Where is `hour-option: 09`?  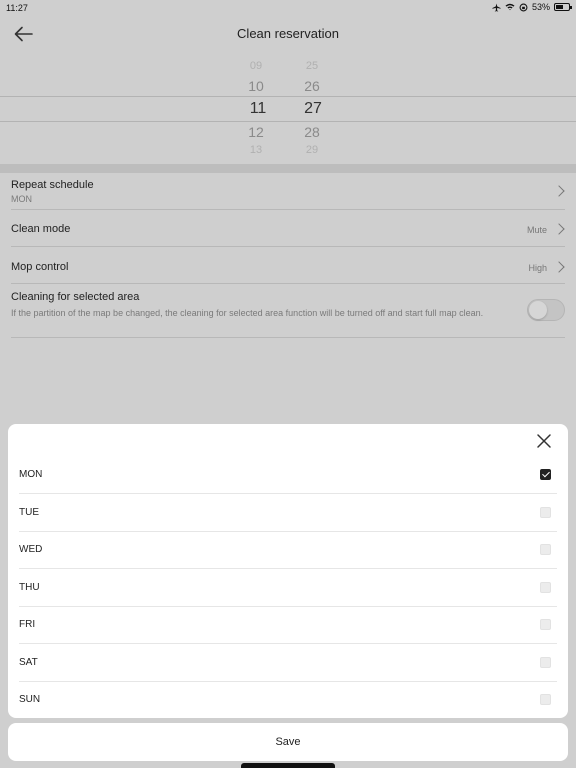 hour-option: 09 is located at coordinates (256, 65).